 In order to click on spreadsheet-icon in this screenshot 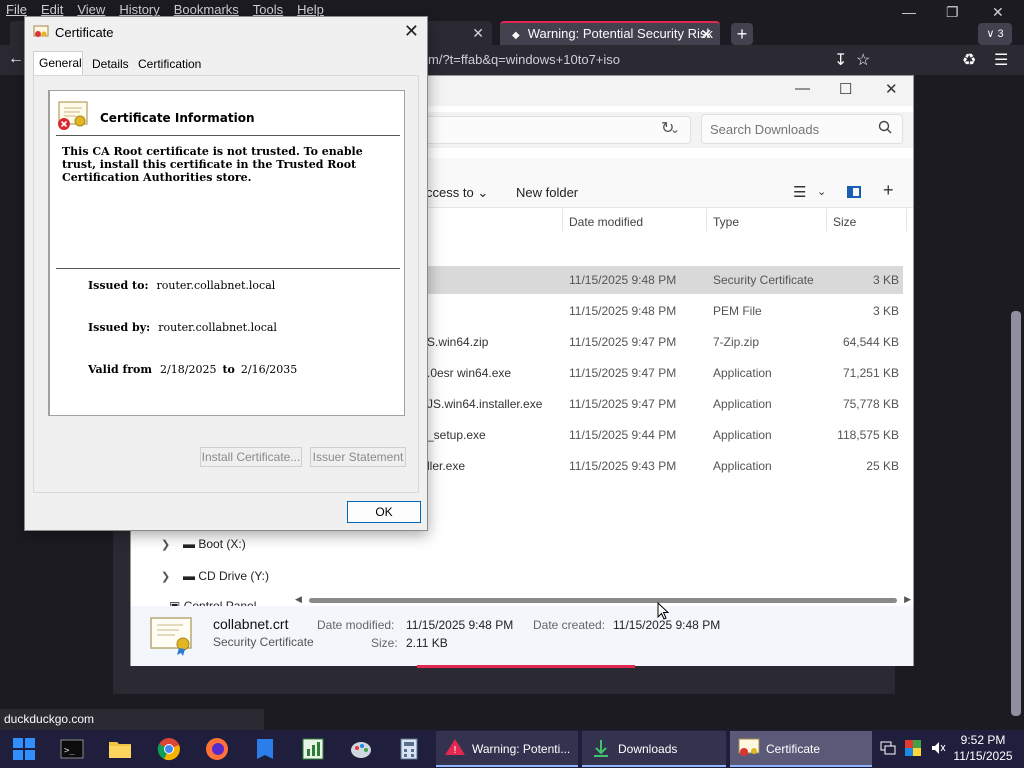, I will do `click(313, 749)`.